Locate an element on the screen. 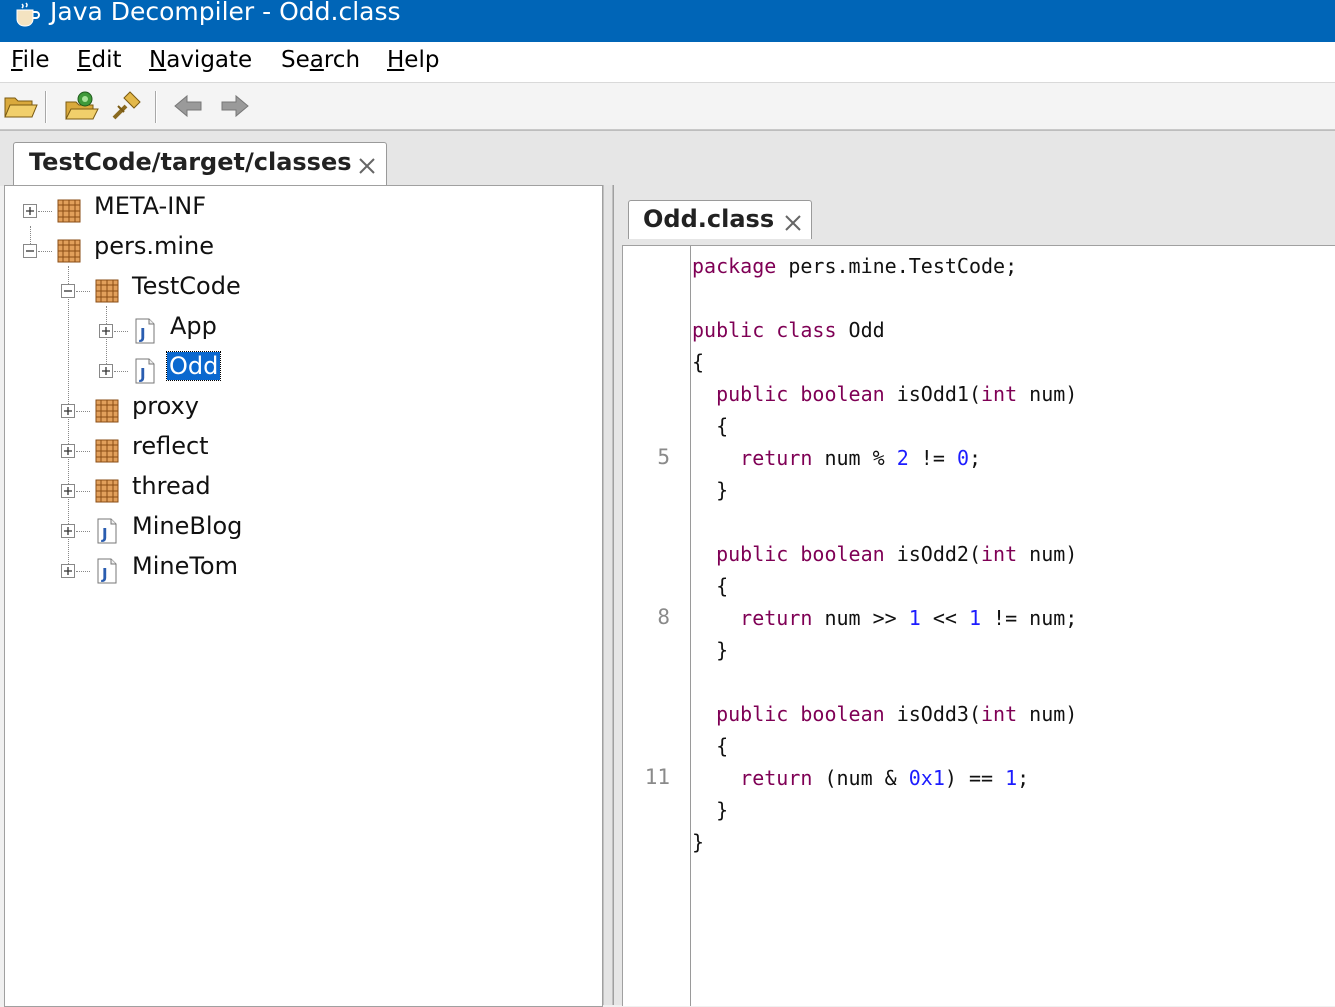 The image size is (1335, 1007). tree-item-label: reflect is located at coordinates (170, 446).